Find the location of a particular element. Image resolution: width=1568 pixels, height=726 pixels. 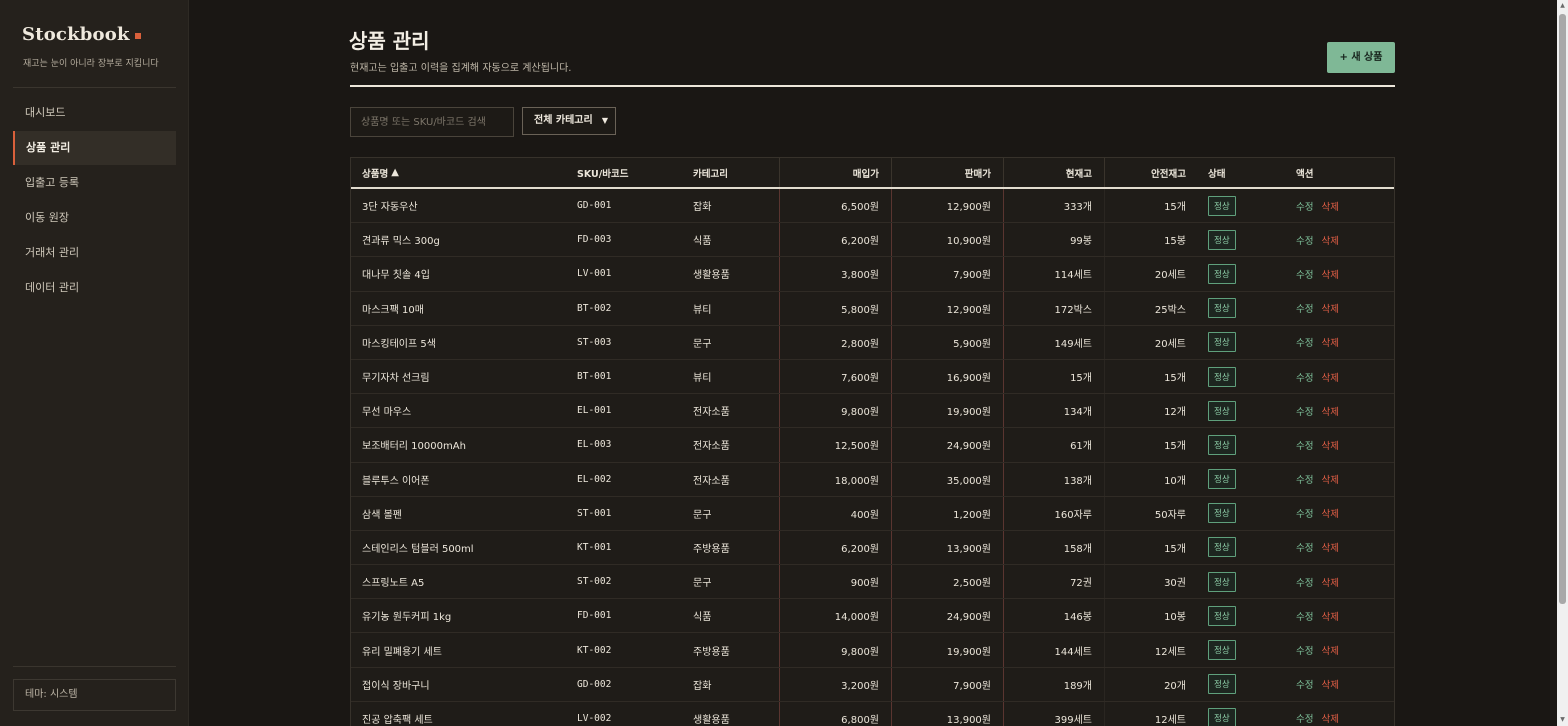

product-sku: BT-001 is located at coordinates (594, 377).